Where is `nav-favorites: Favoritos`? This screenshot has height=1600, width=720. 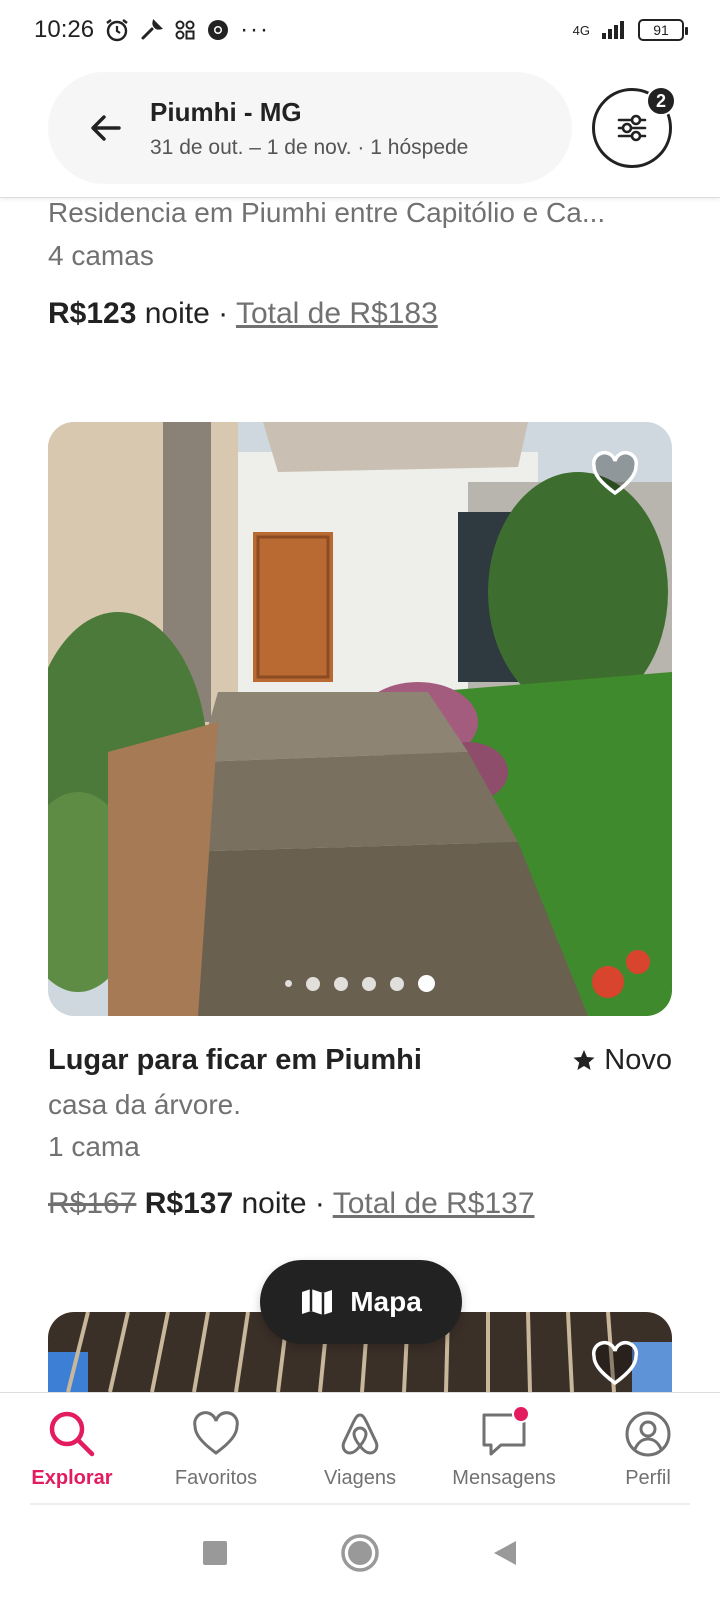 nav-favorites: Favoritos is located at coordinates (216, 1448).